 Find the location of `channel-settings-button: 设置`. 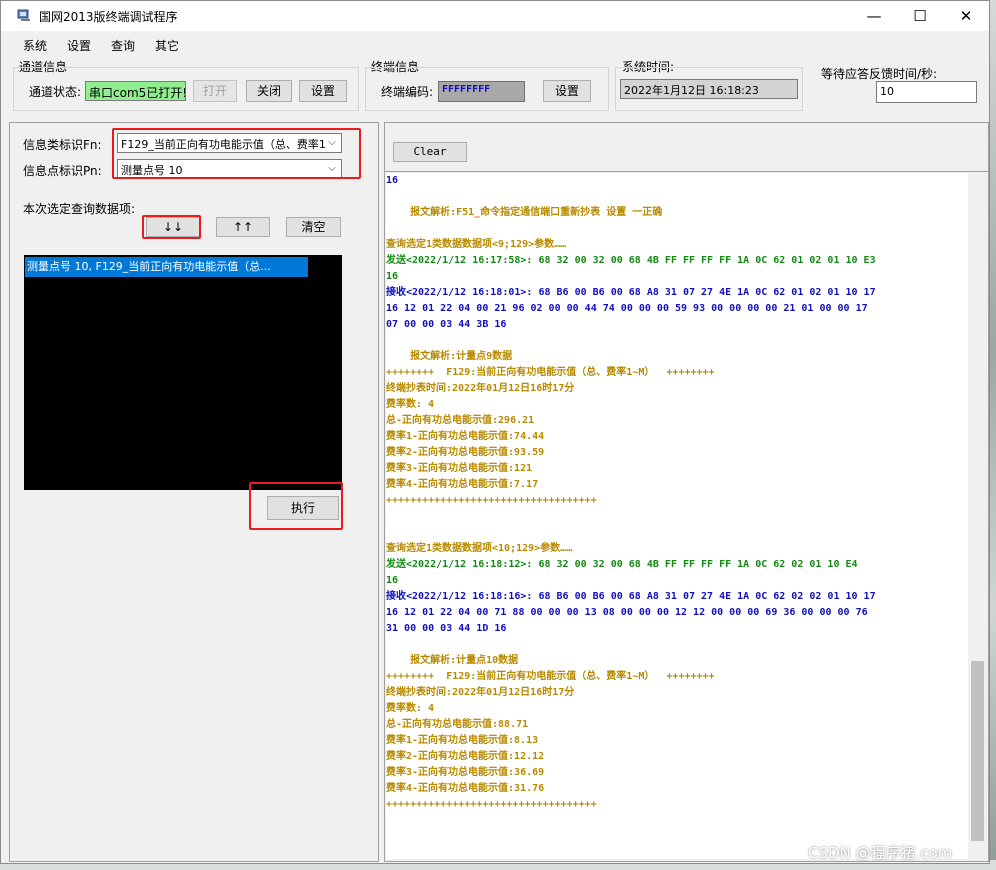

channel-settings-button: 设置 is located at coordinates (323, 91).